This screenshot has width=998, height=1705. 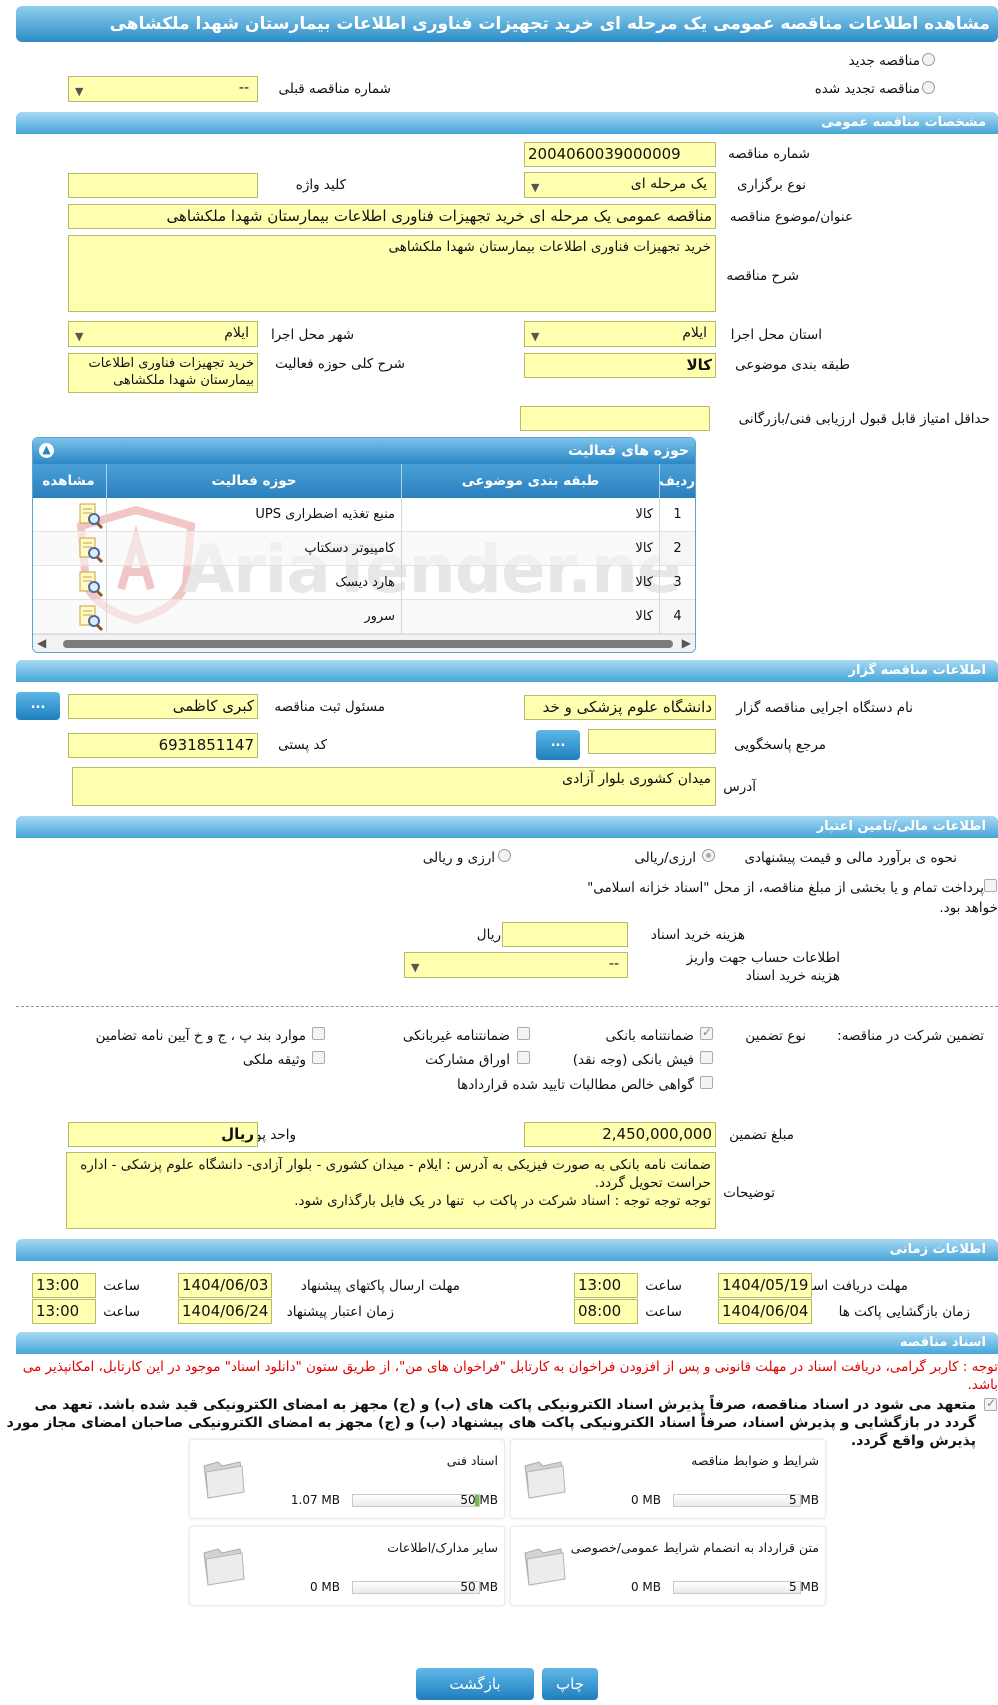 I want to click on keyword-field, so click(x=163, y=185).